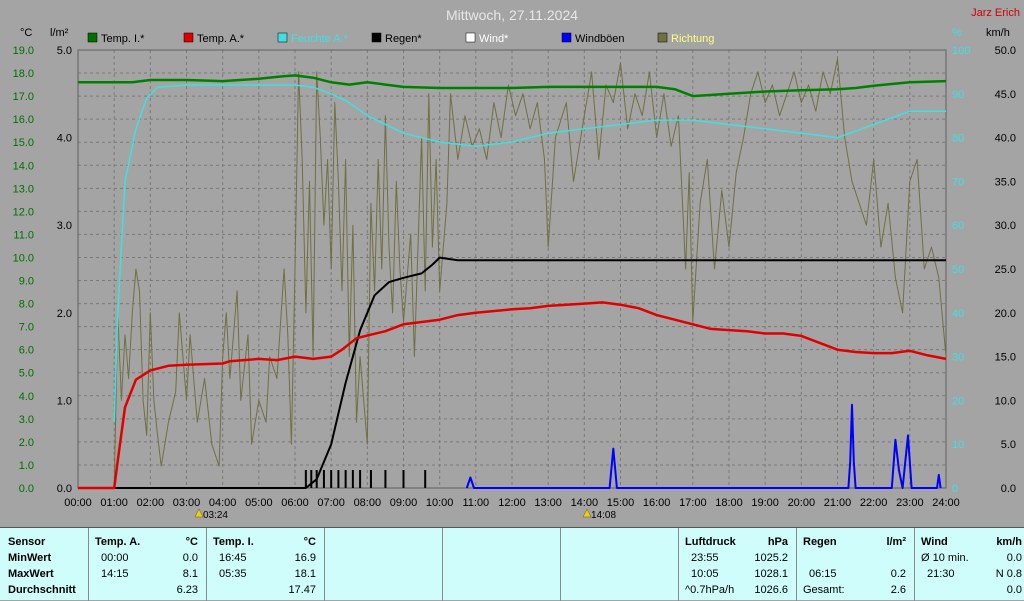 The image size is (1024, 601). What do you see at coordinates (1014, 590) in the screenshot?
I see `wind-mean-value: 0.0` at bounding box center [1014, 590].